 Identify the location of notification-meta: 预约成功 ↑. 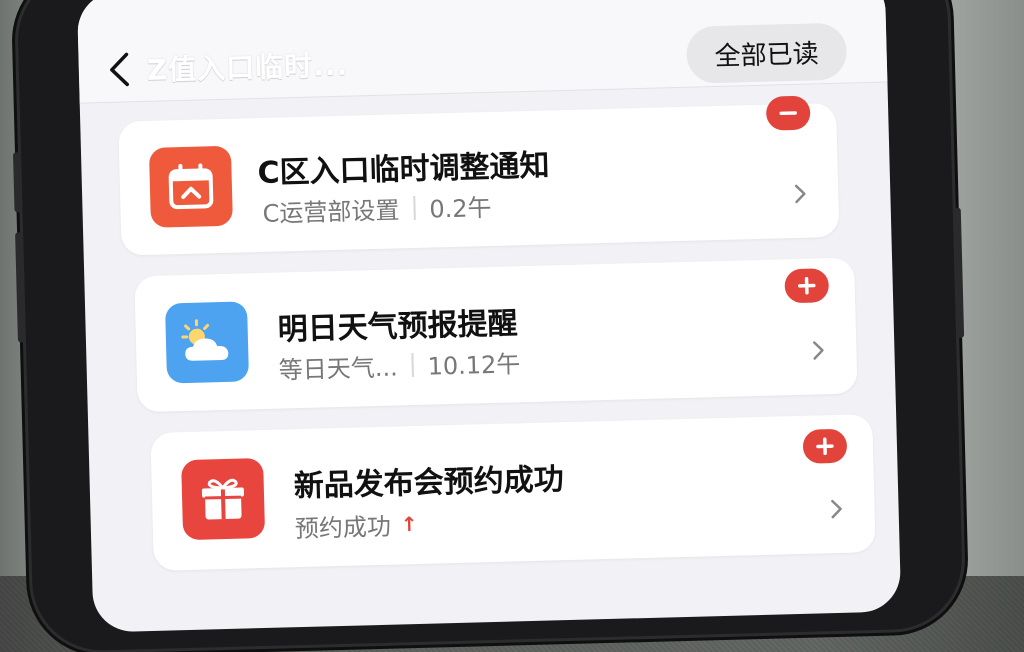
(356, 525).